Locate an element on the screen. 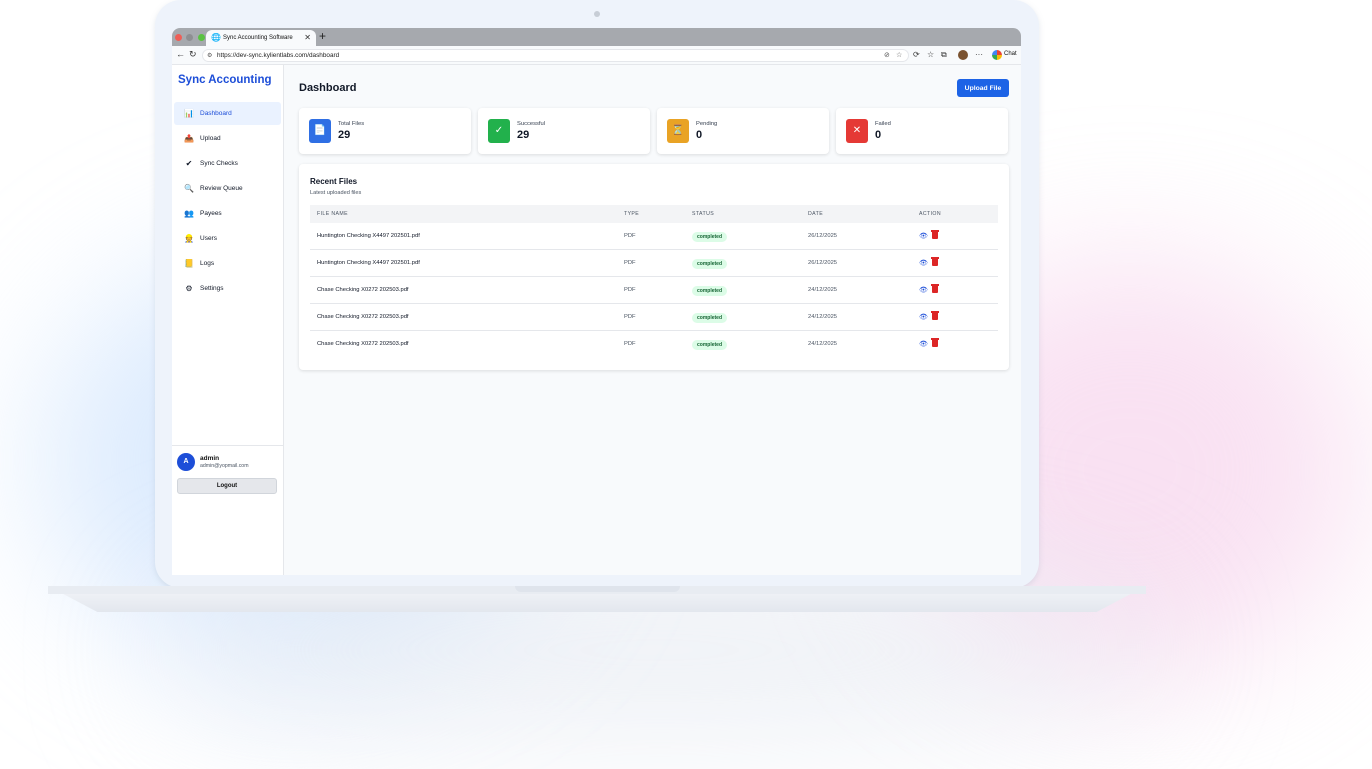 The image size is (1372, 769). tab-title: Sync Accounting Software is located at coordinates (258, 38).